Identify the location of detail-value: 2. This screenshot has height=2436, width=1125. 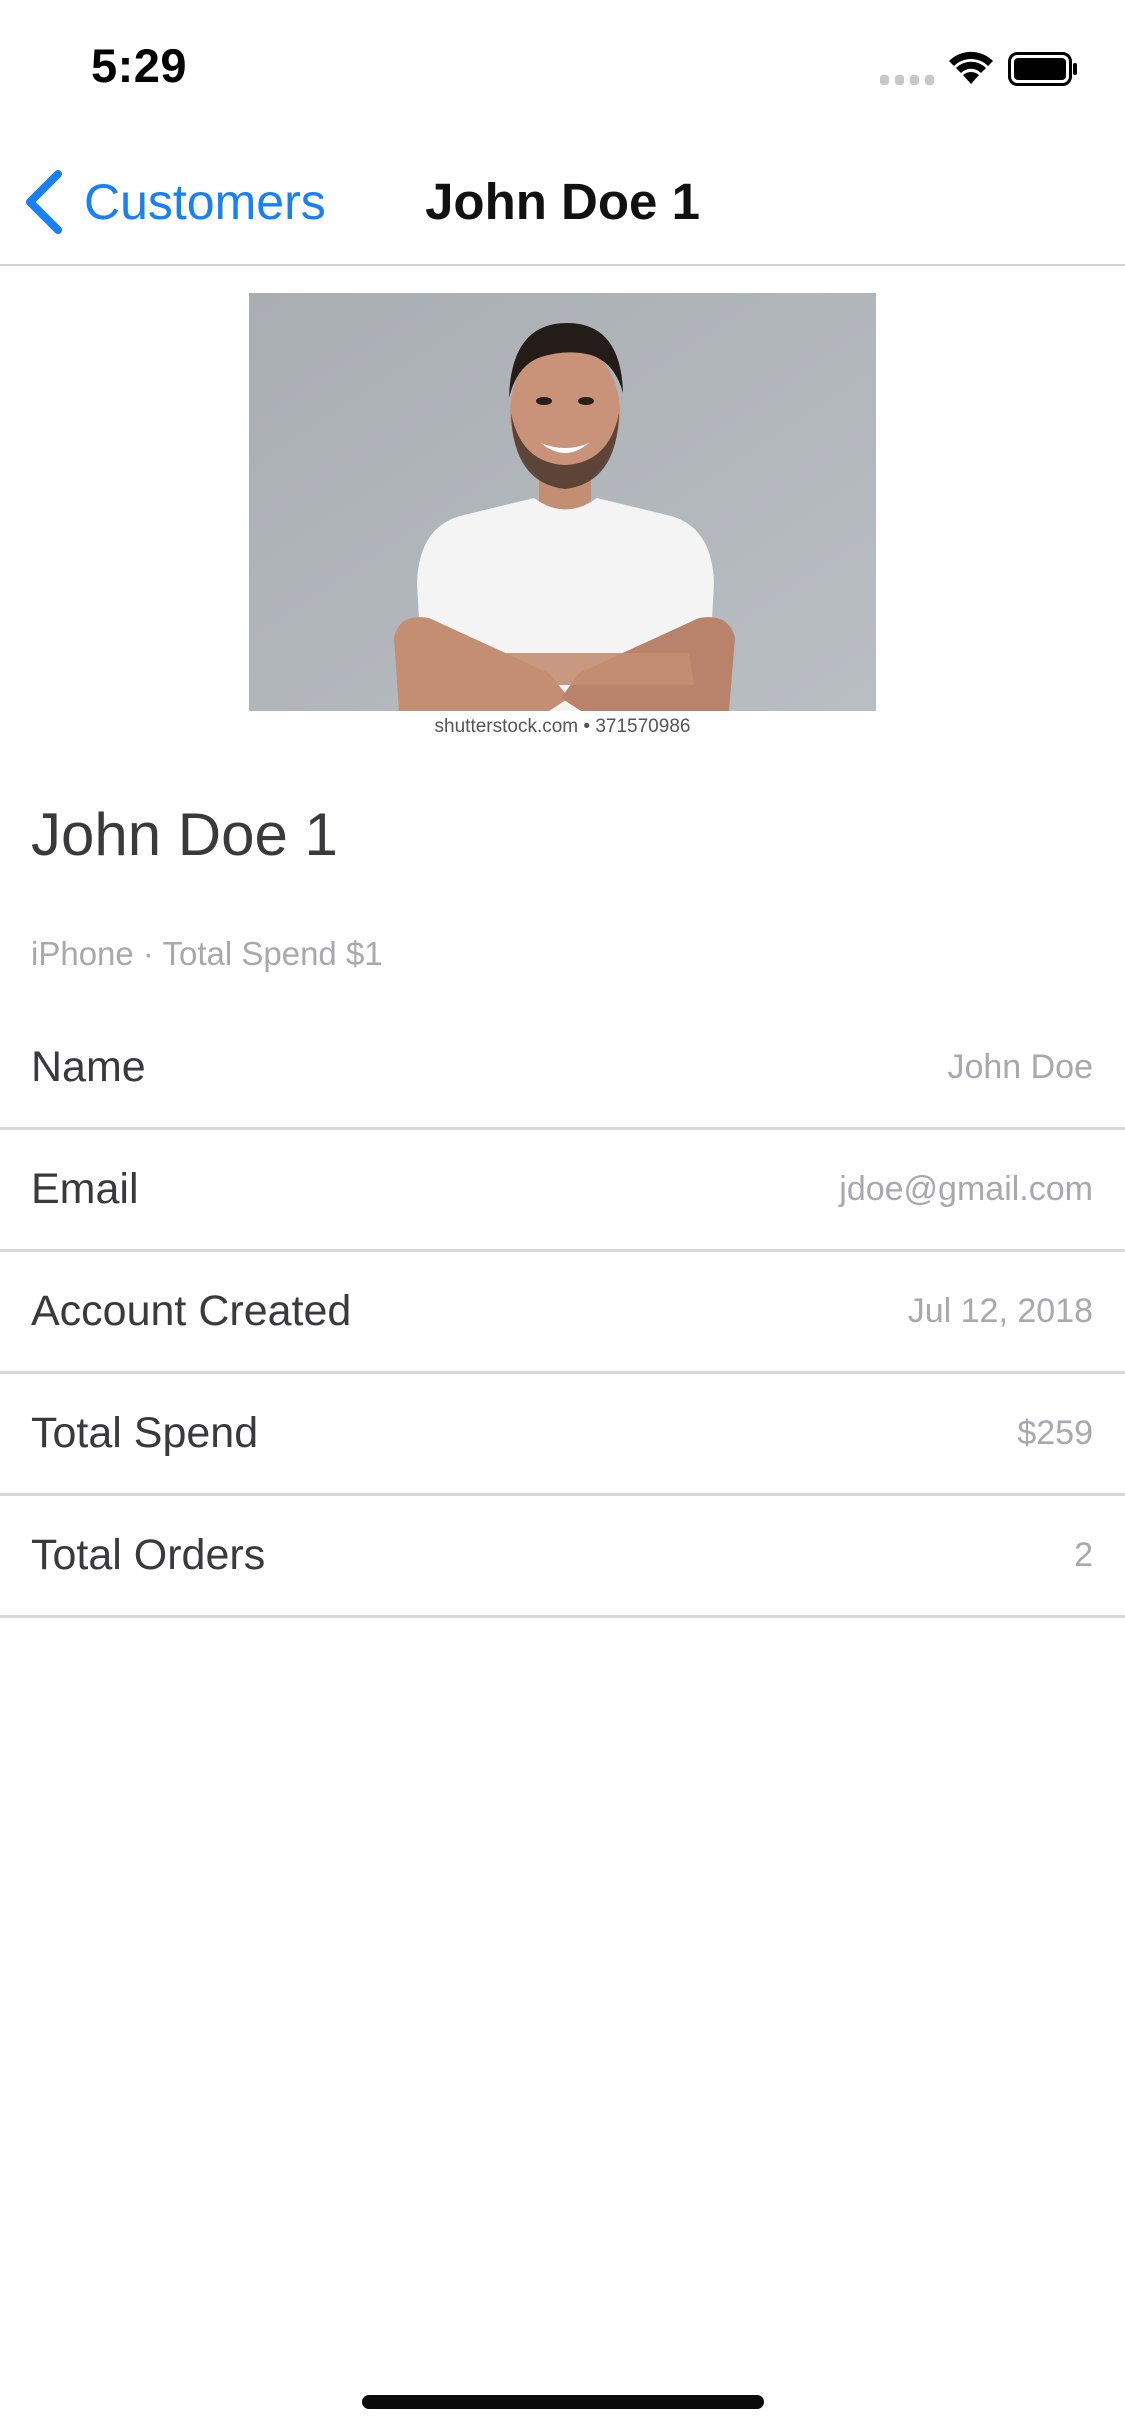
(1083, 1555).